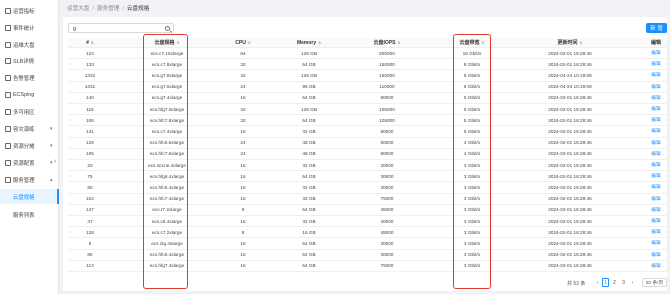 The image size is (670, 294). Describe the element at coordinates (29, 162) in the screenshot. I see `sidebar-item-9: settings-icon资源配置 ▾` at that location.